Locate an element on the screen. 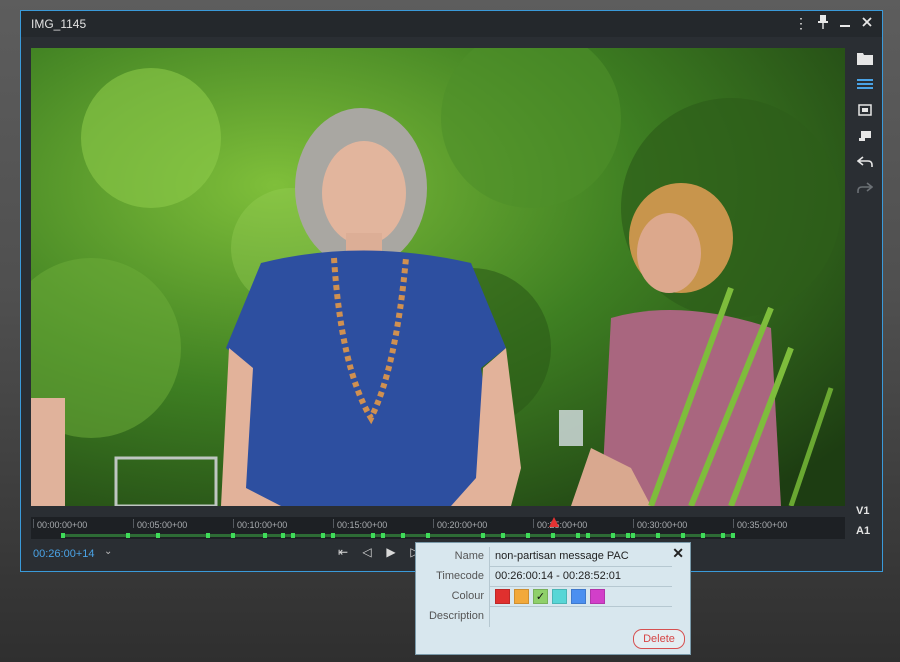  timeline-tick-label: 00:20:00+00 is located at coordinates (462, 525).